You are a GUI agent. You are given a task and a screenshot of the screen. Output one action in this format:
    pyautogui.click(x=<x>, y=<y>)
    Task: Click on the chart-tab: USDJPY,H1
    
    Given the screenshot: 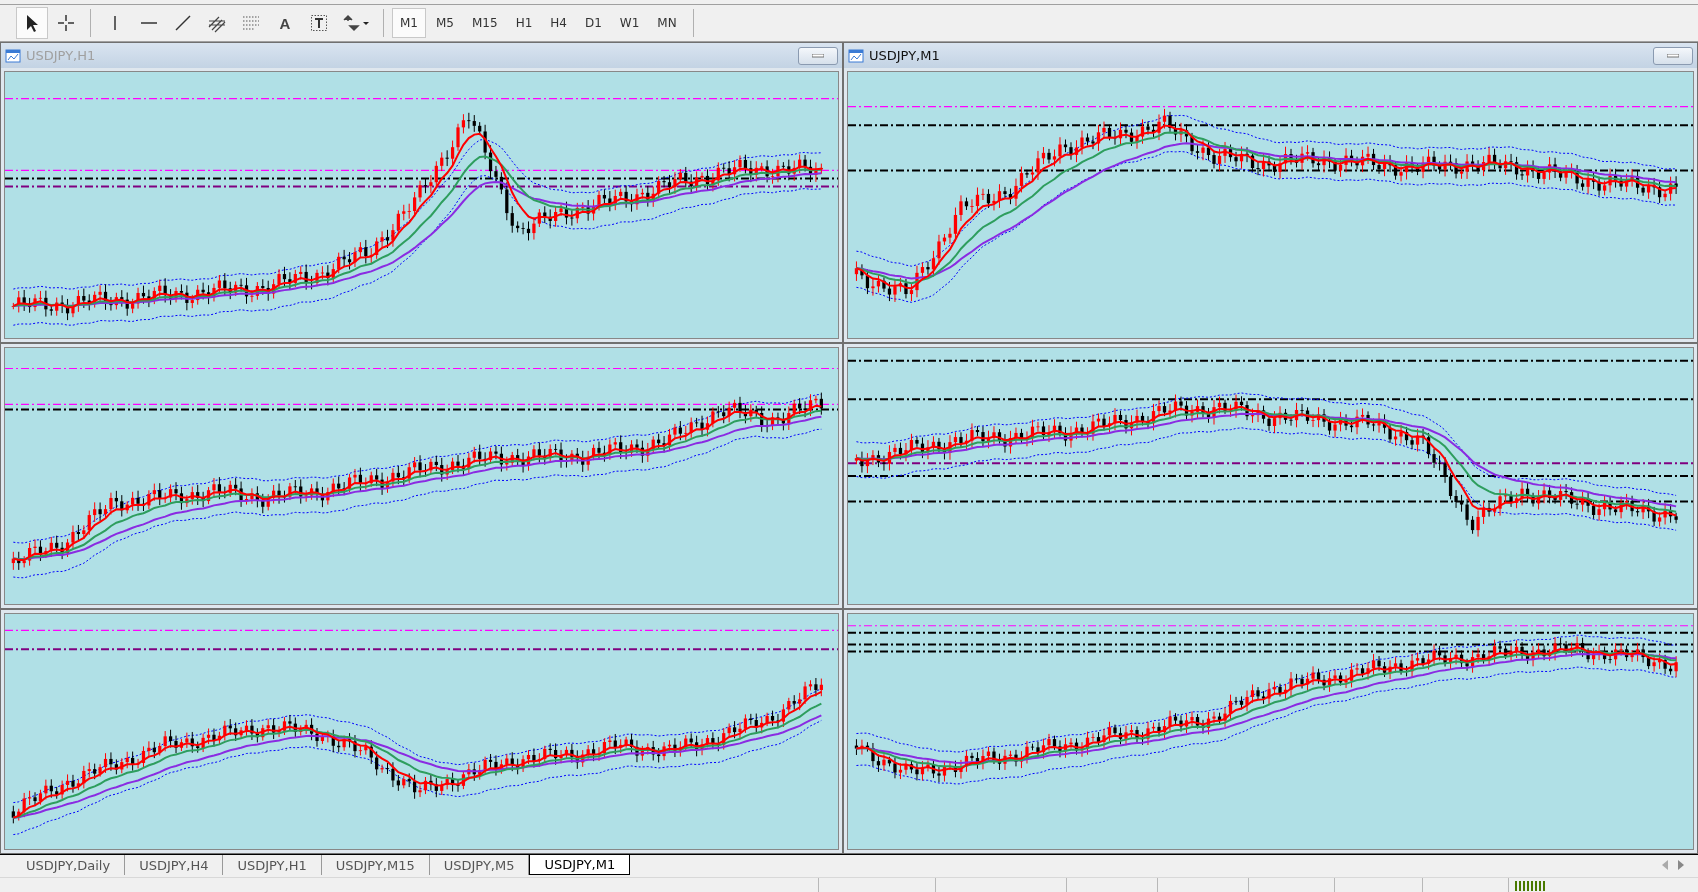 What is the action you would take?
    pyautogui.click(x=272, y=865)
    